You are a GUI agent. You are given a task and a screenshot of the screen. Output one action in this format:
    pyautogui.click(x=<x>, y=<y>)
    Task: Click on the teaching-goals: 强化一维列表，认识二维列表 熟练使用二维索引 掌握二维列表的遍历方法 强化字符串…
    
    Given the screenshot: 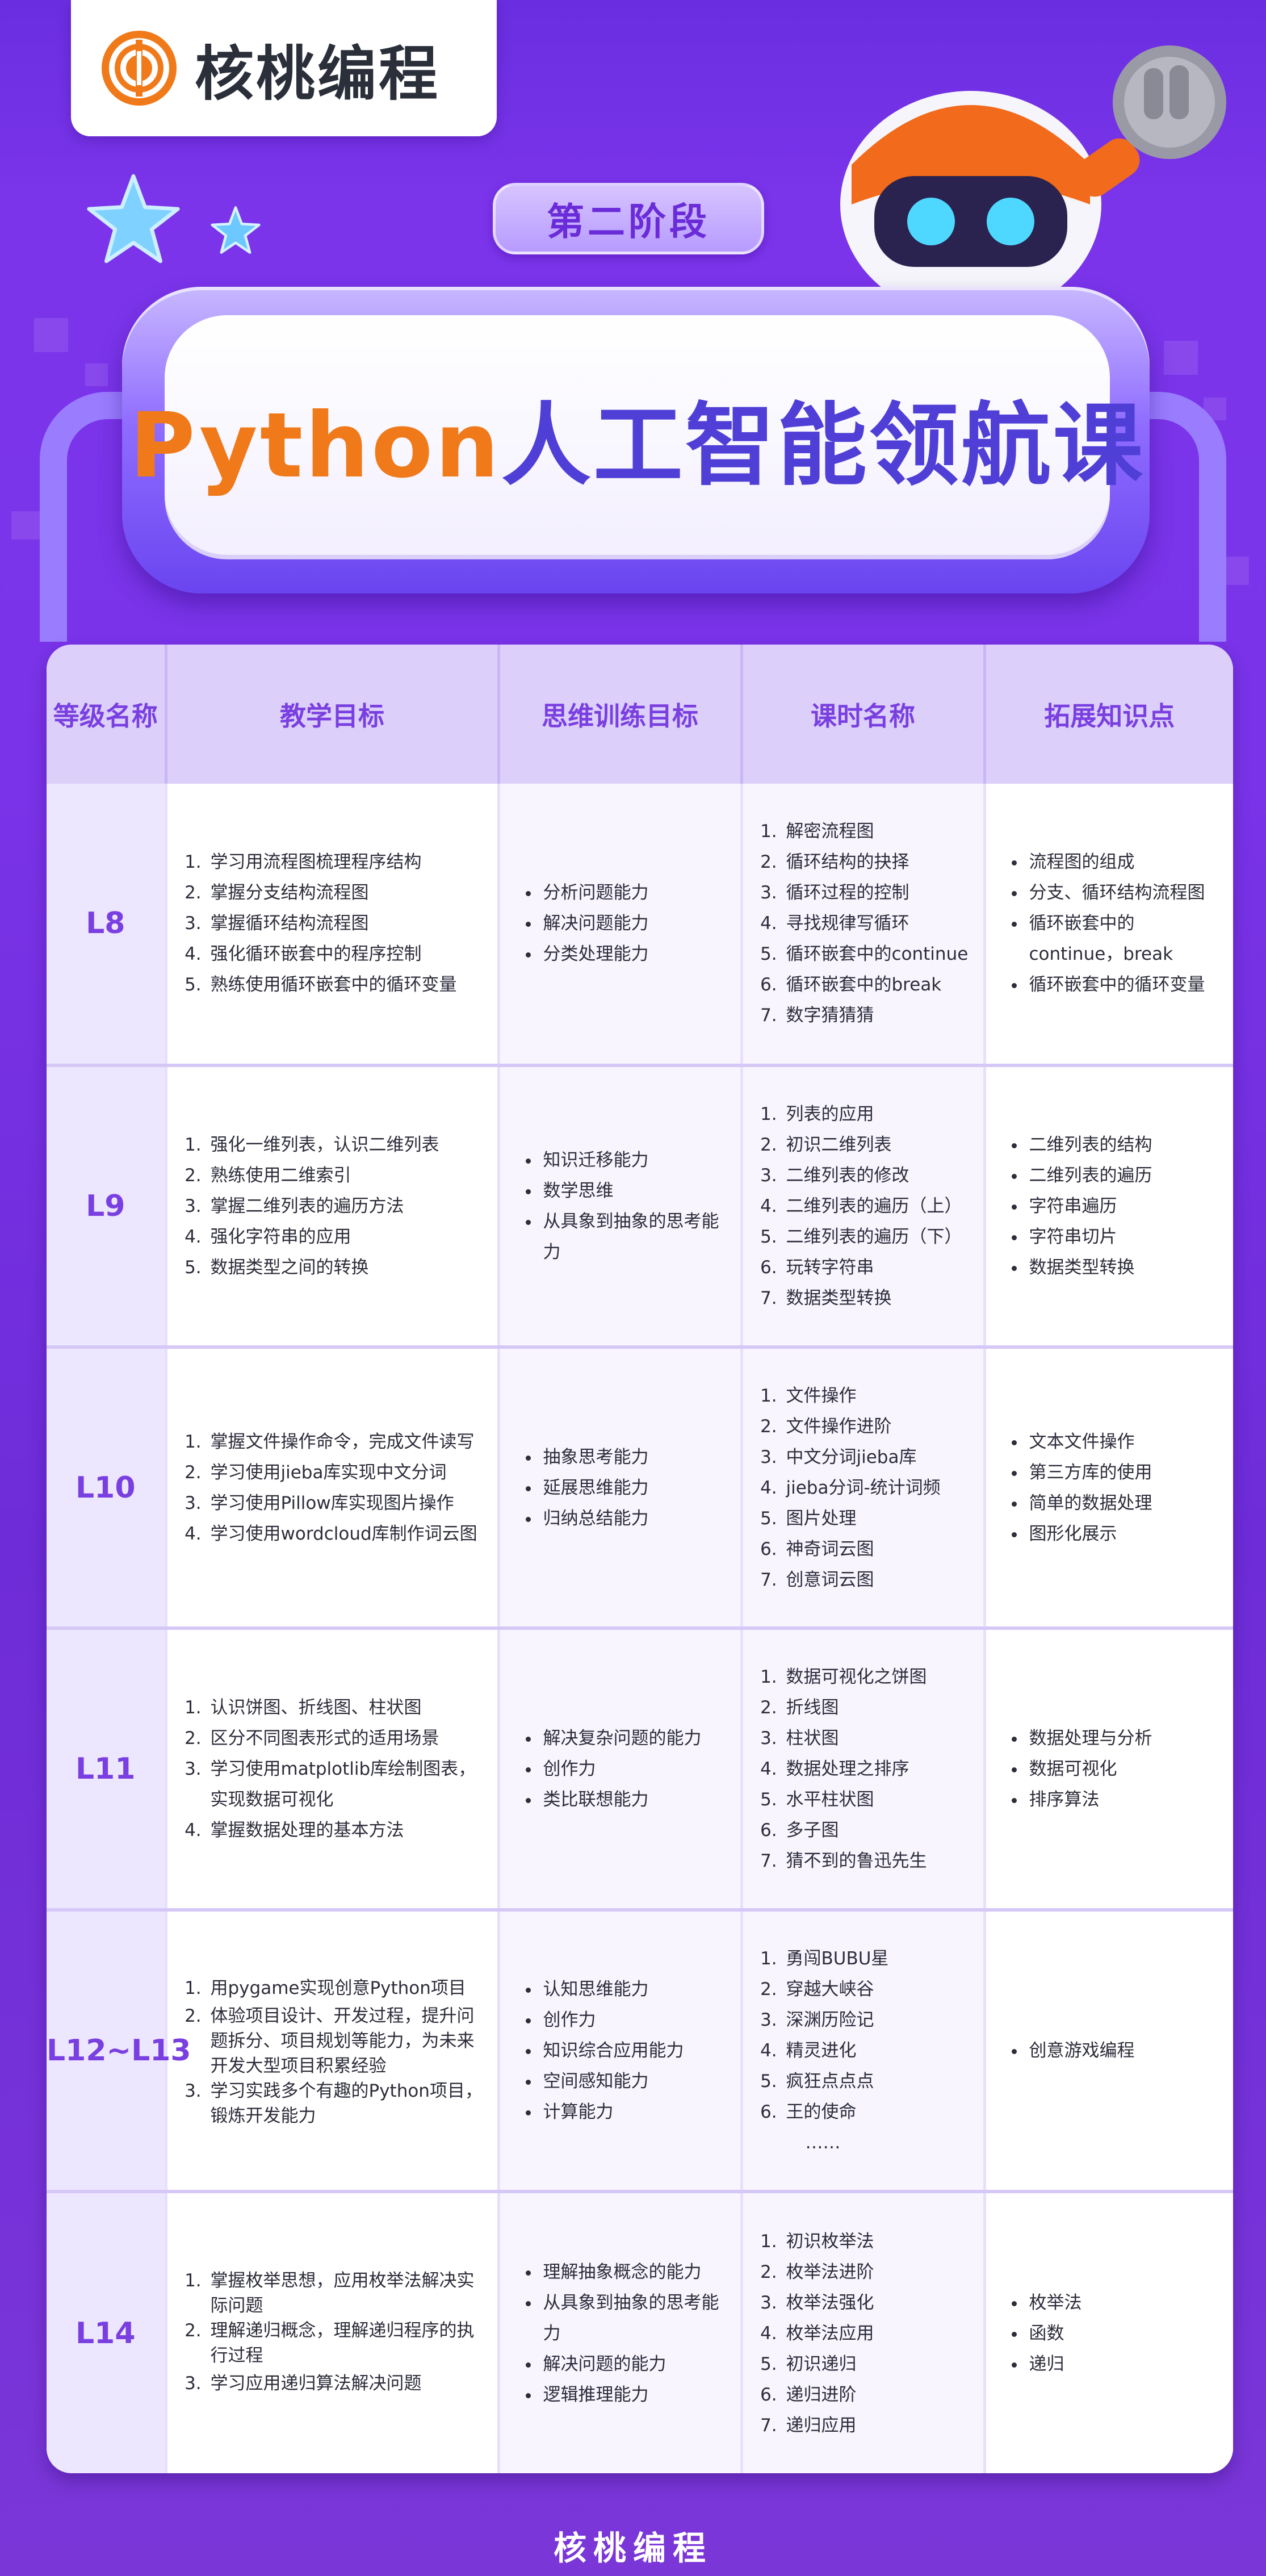 What is the action you would take?
    pyautogui.click(x=333, y=1207)
    